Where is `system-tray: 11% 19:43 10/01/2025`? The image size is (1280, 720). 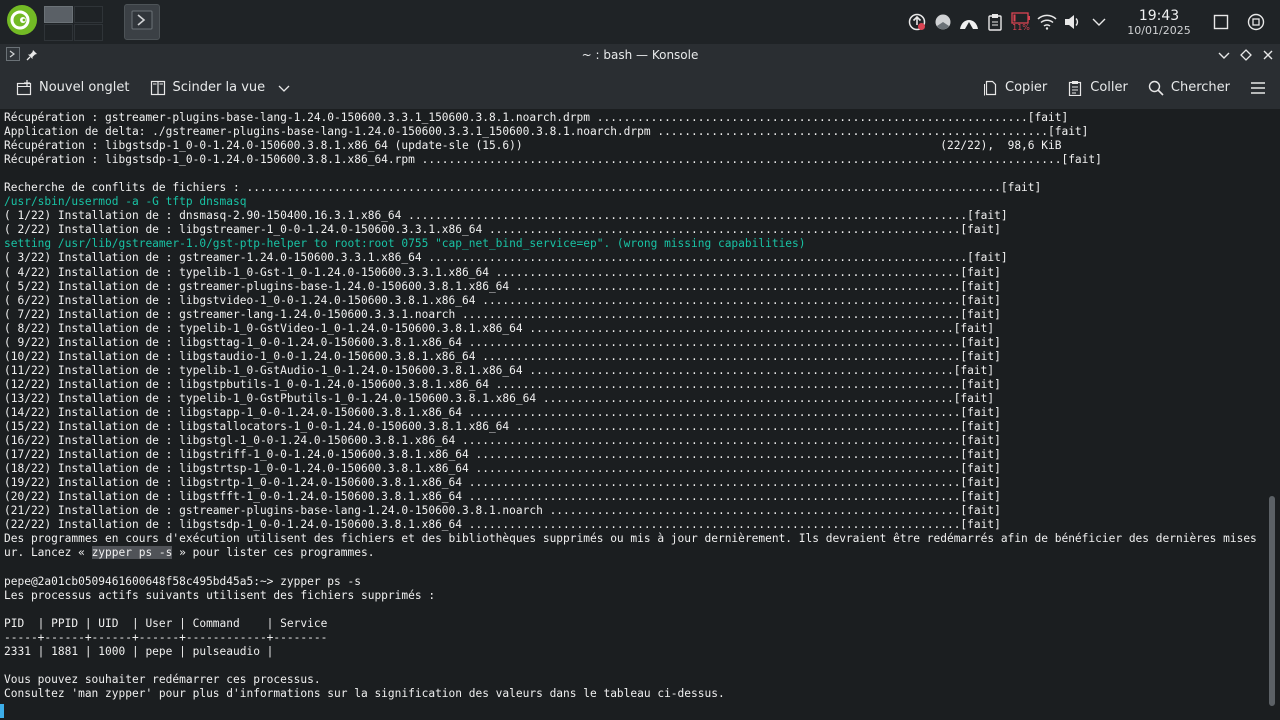
system-tray: 11% 19:43 10/01/2025 is located at coordinates (1092, 22).